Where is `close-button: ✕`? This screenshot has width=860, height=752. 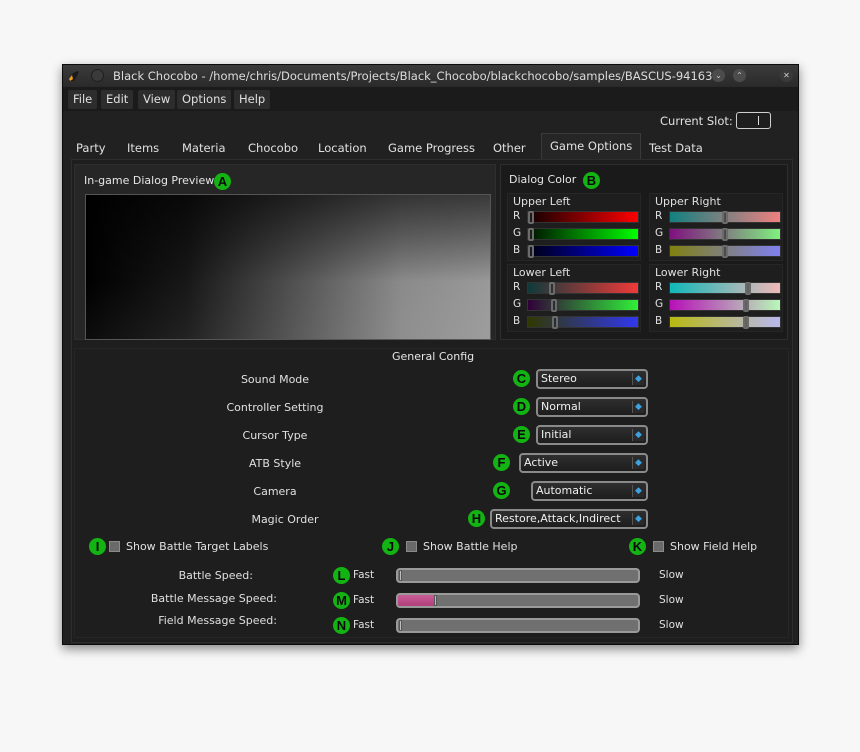
close-button: ✕ is located at coordinates (786, 75).